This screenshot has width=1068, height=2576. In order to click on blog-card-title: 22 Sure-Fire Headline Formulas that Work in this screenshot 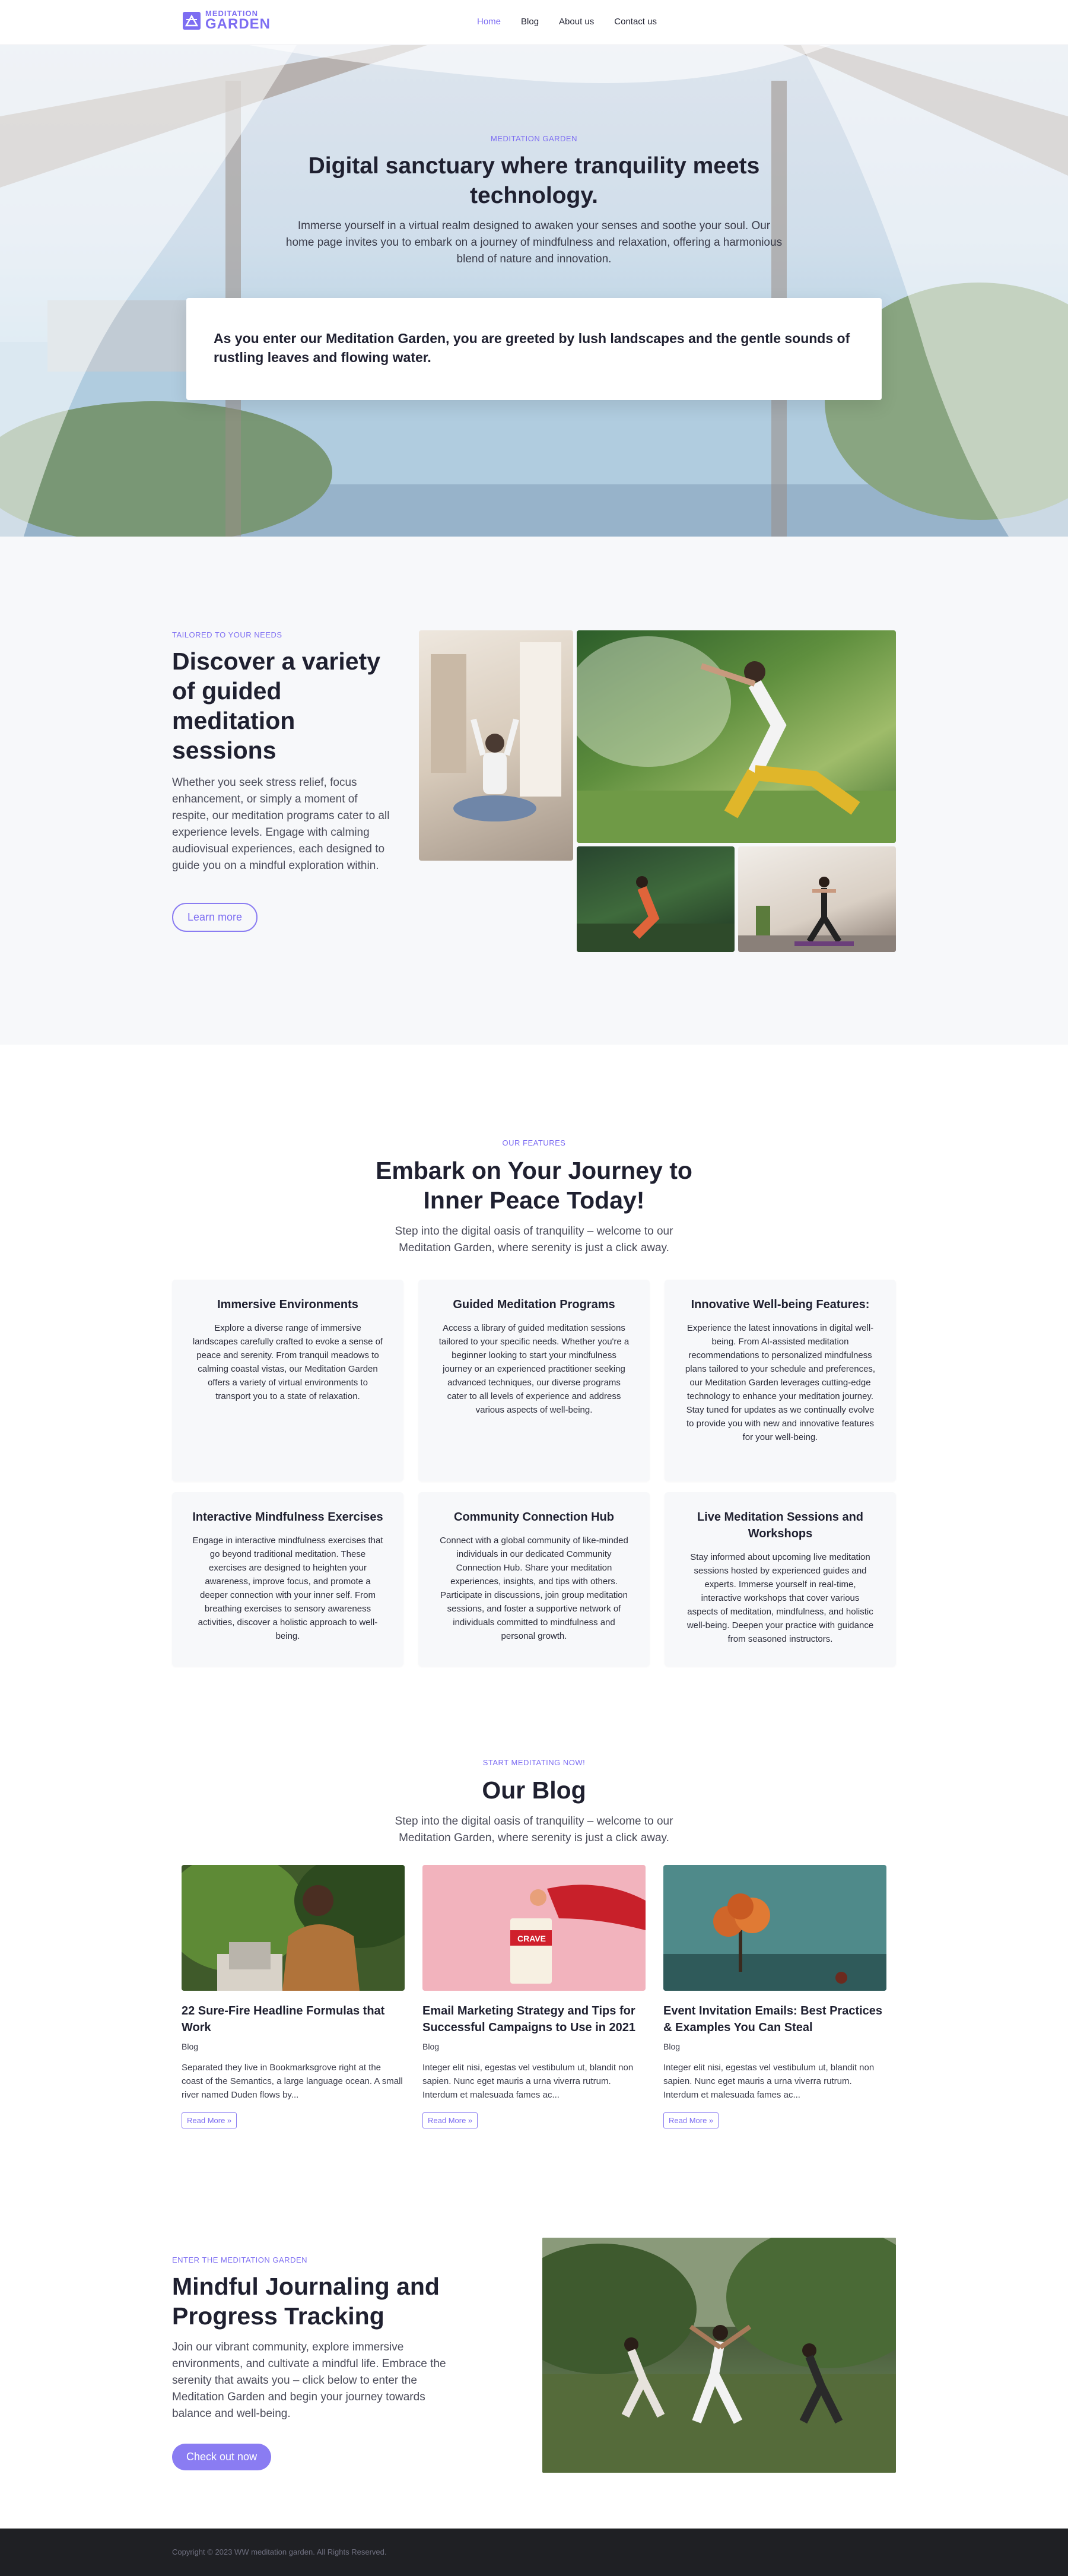, I will do `click(293, 2019)`.